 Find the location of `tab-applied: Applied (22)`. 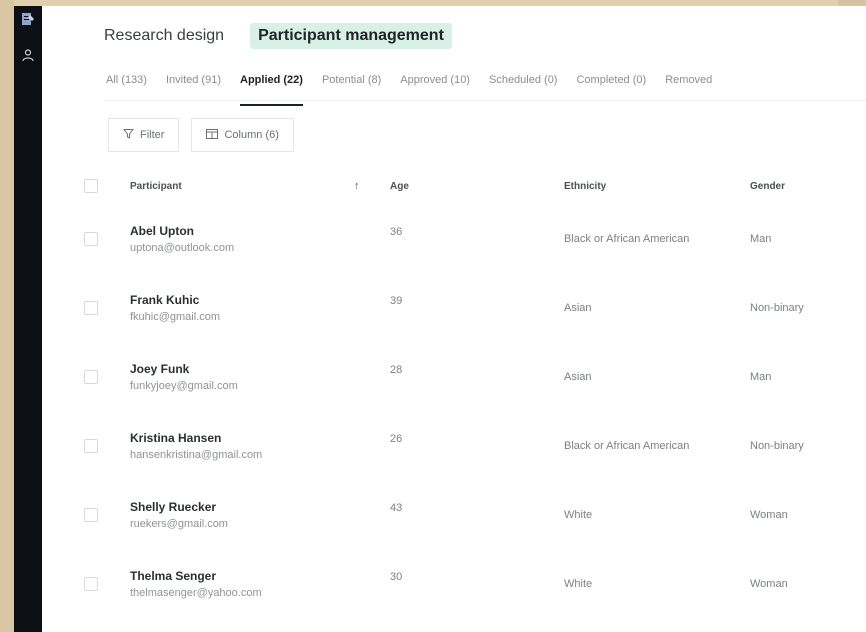

tab-applied: Applied (22) is located at coordinates (271, 88).